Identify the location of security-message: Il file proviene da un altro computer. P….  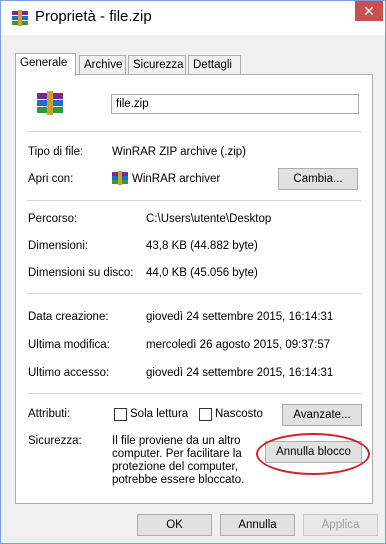
(178, 460).